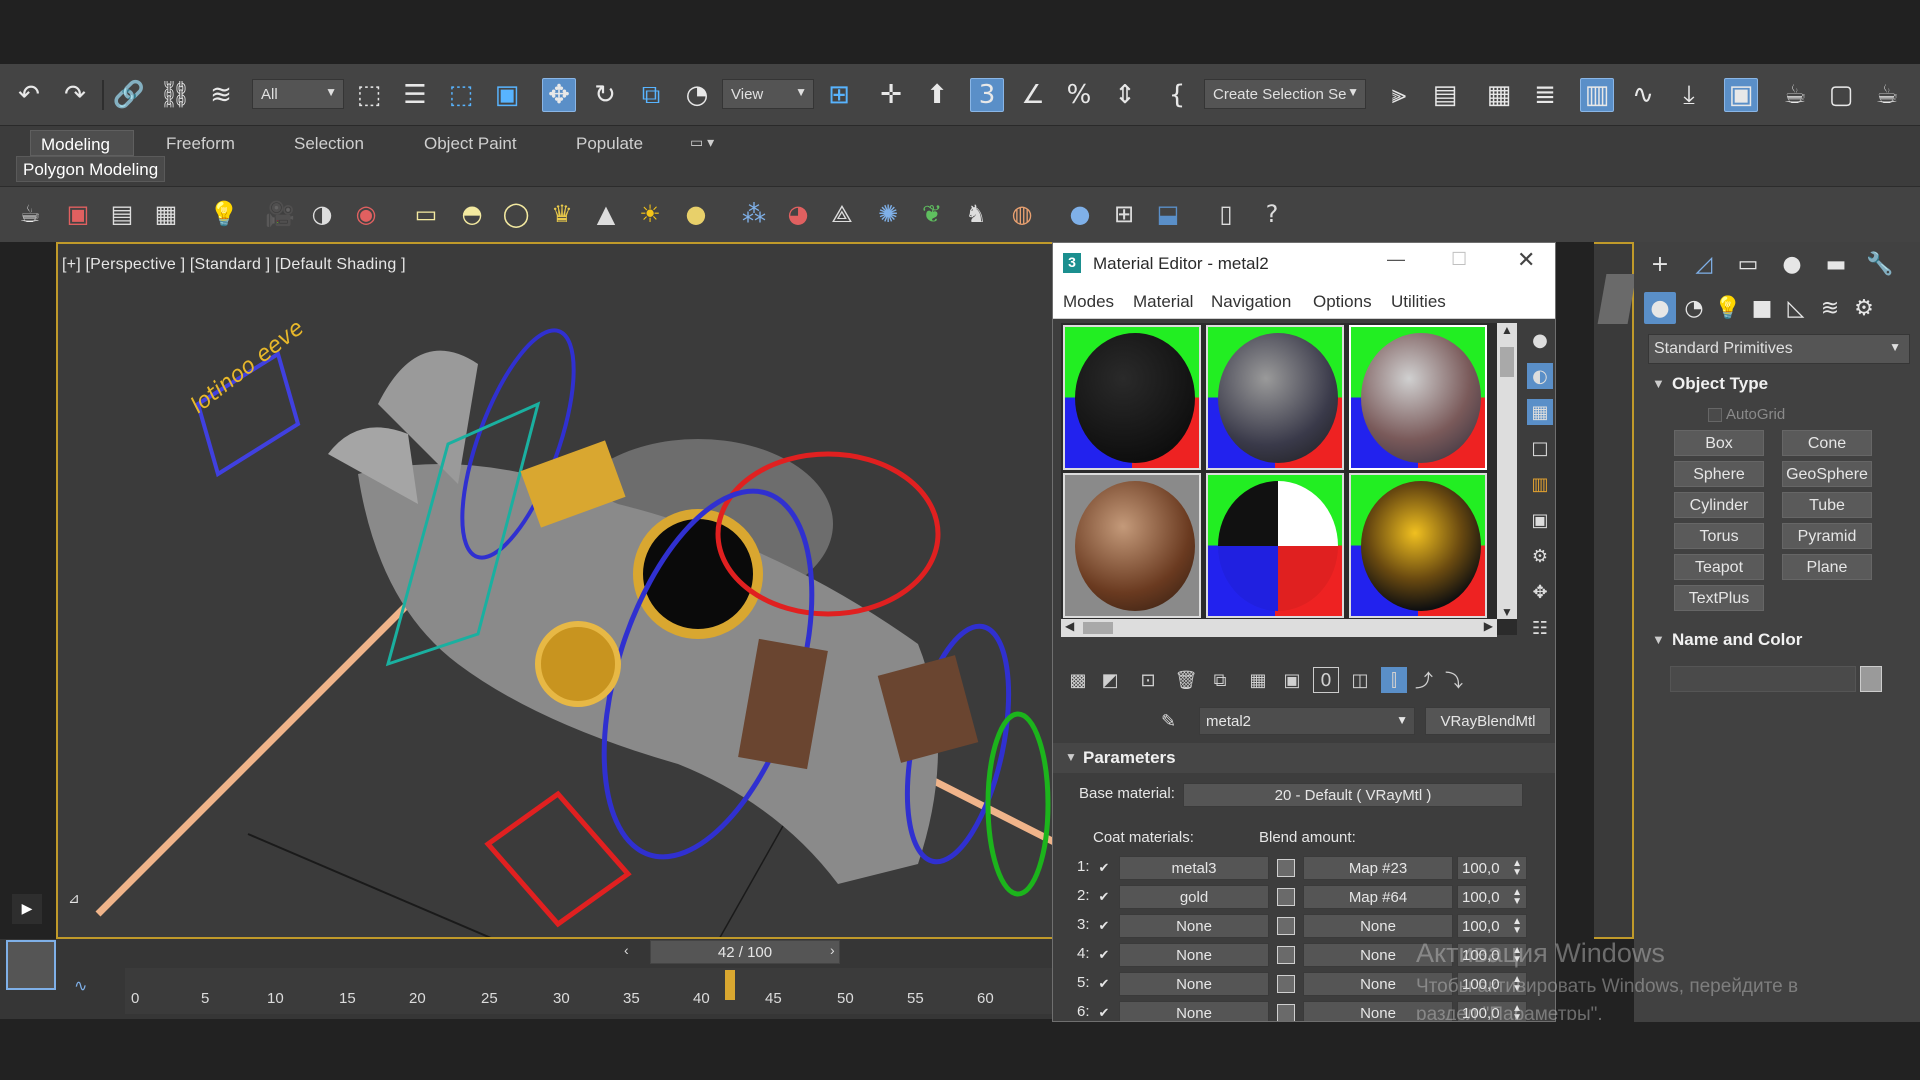 This screenshot has width=1920, height=1080. What do you see at coordinates (1124, 214) in the screenshot?
I see `material-library-icon: ⊞` at bounding box center [1124, 214].